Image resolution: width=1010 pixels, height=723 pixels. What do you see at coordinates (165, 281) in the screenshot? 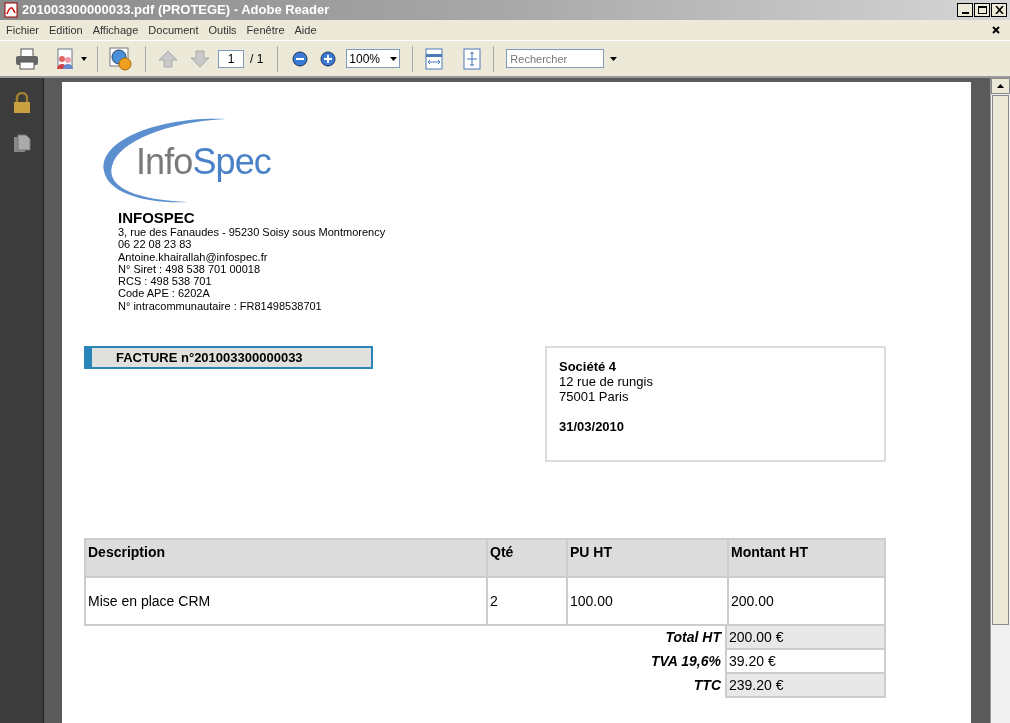
I see `company-detail: RCS : 498 538 701` at bounding box center [165, 281].